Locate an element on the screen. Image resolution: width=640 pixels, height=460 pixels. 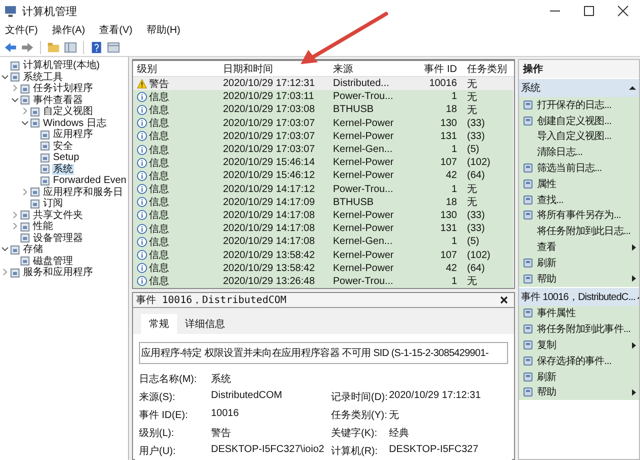
event-row: 信息 2020/10/29 13:26:48 Power-Trou... 1 无 is located at coordinates (323, 281).